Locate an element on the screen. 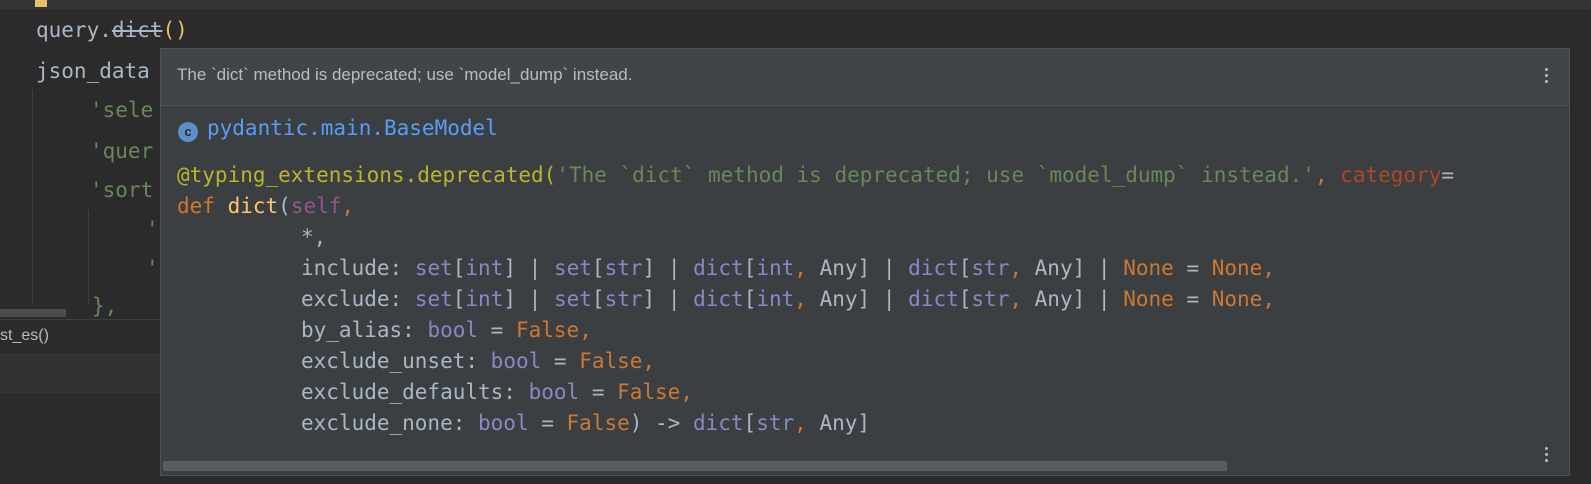 The width and height of the screenshot is (1591, 484). editor-horizontal-scrollbar is located at coordinates (33, 313).